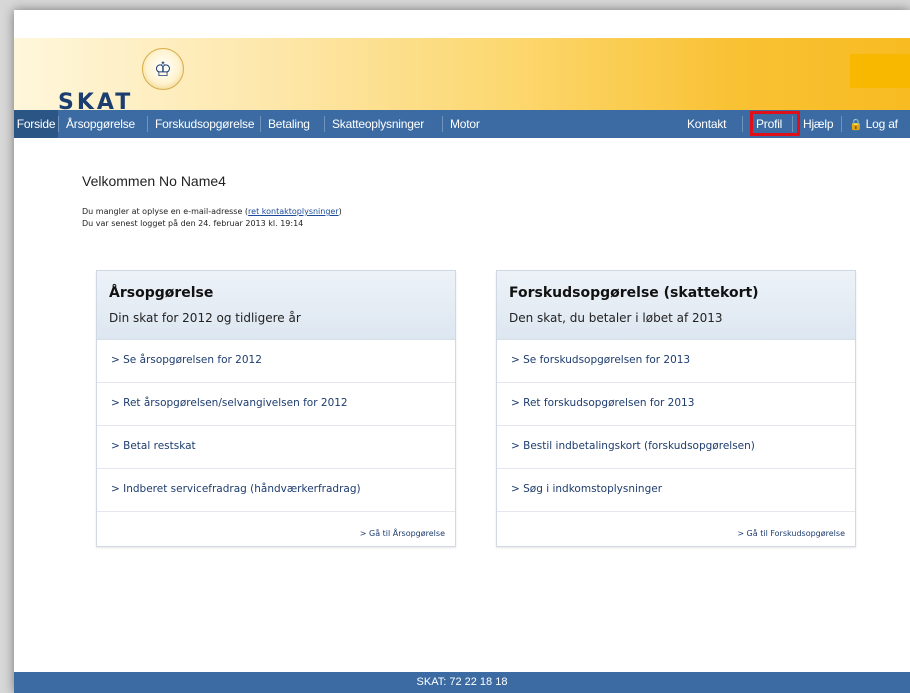  What do you see at coordinates (100, 124) in the screenshot?
I see `nav-item-aarsopgoerelse: Årsopgørelse` at bounding box center [100, 124].